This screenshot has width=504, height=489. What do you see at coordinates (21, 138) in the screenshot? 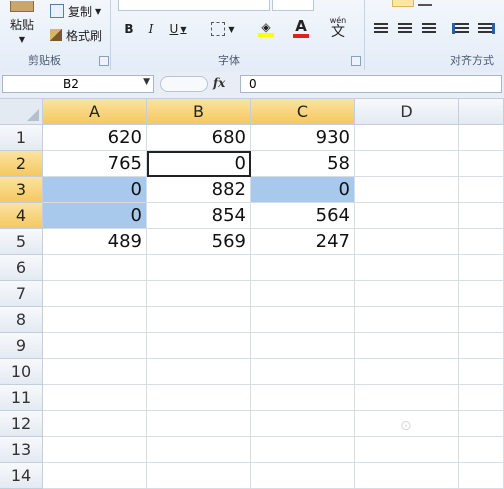
I see `row-header-1: 1` at bounding box center [21, 138].